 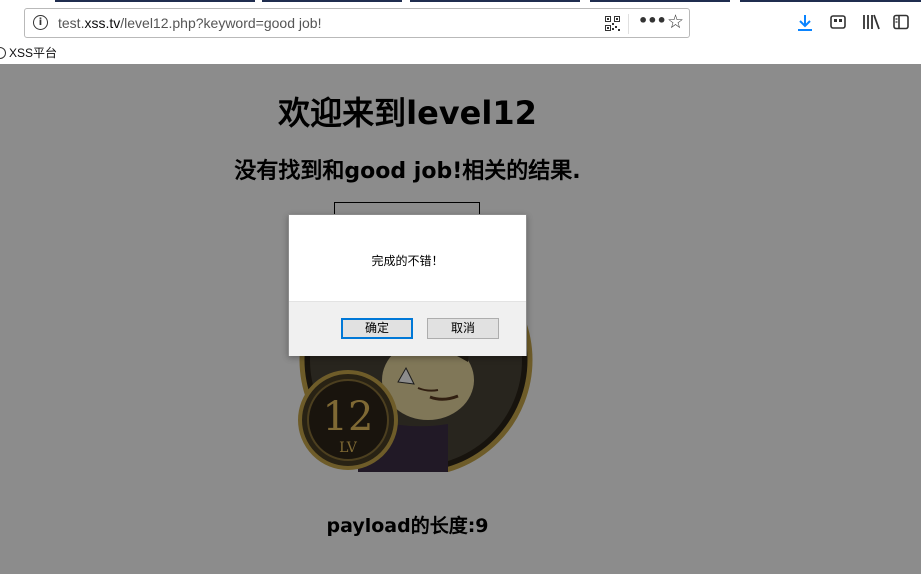 What do you see at coordinates (460, 53) in the screenshot?
I see `bookmarks-toolbar: XSS平台` at bounding box center [460, 53].